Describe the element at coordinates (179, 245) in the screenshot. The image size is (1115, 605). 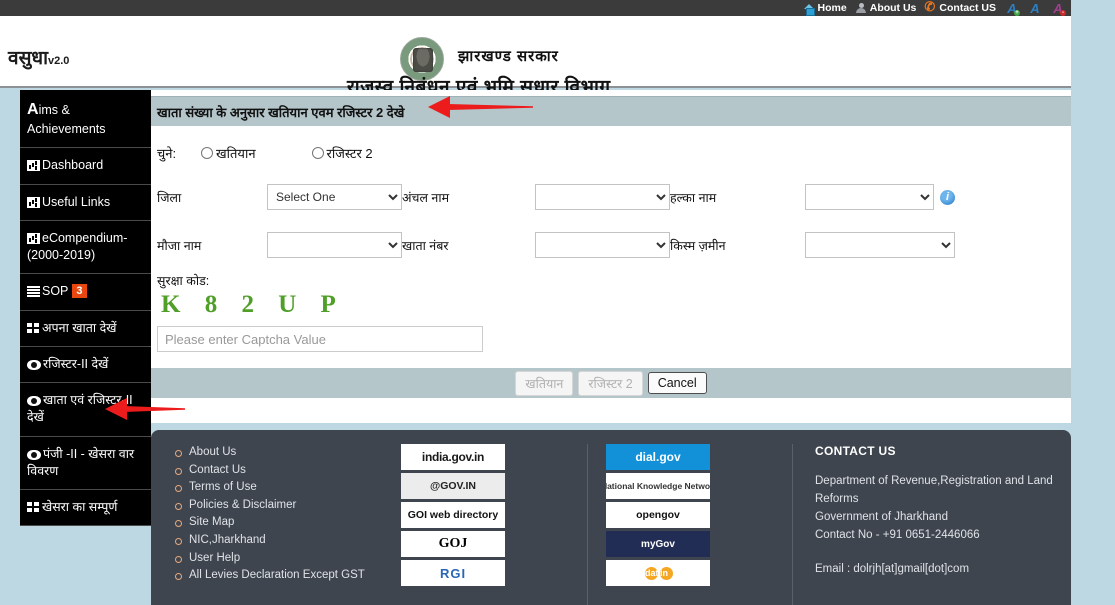
I see `label-mauja: मौजा नाम` at that location.